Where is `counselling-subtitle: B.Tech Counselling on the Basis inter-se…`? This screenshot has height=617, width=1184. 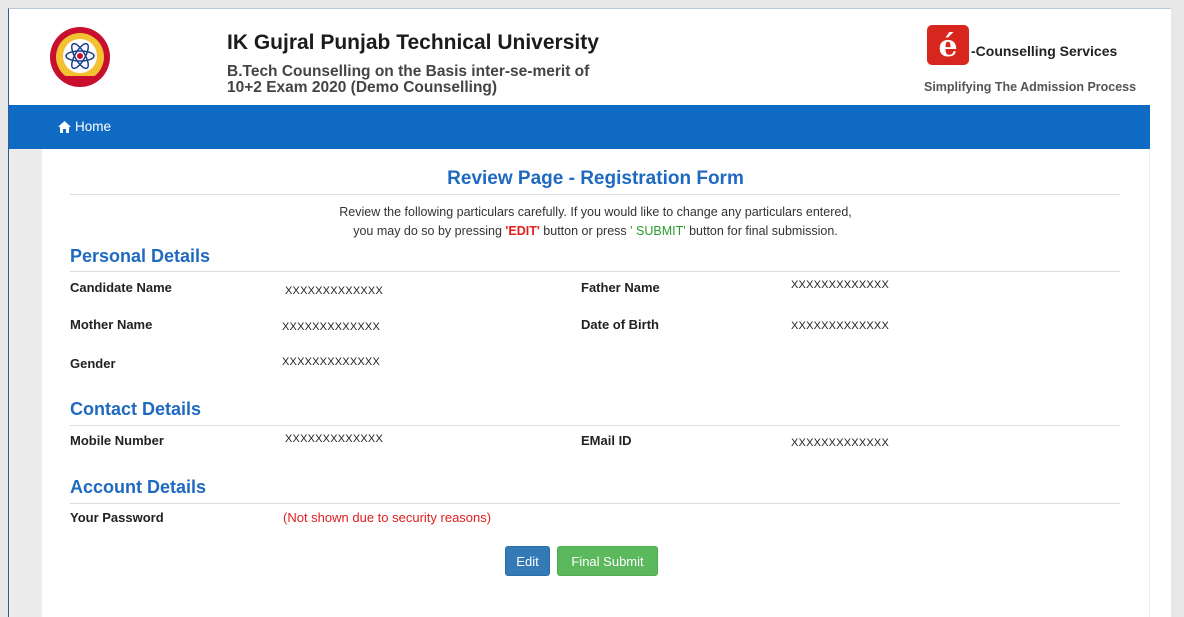
counselling-subtitle: B.Tech Counselling on the Basis inter-se… is located at coordinates (447, 80).